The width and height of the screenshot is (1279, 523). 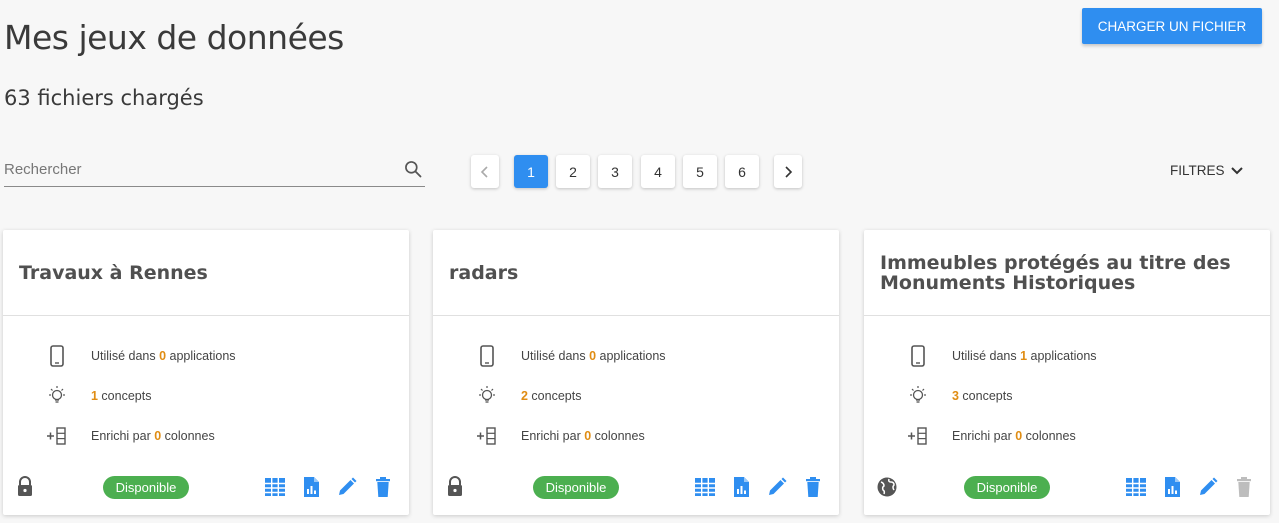 I want to click on chevron-left-icon, so click(x=484, y=171).